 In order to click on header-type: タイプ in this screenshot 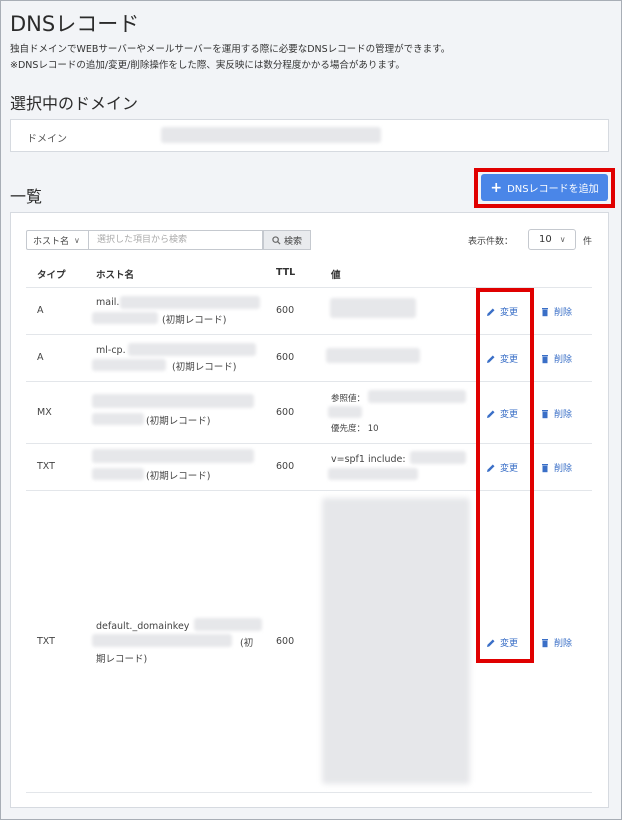, I will do `click(51, 275)`.